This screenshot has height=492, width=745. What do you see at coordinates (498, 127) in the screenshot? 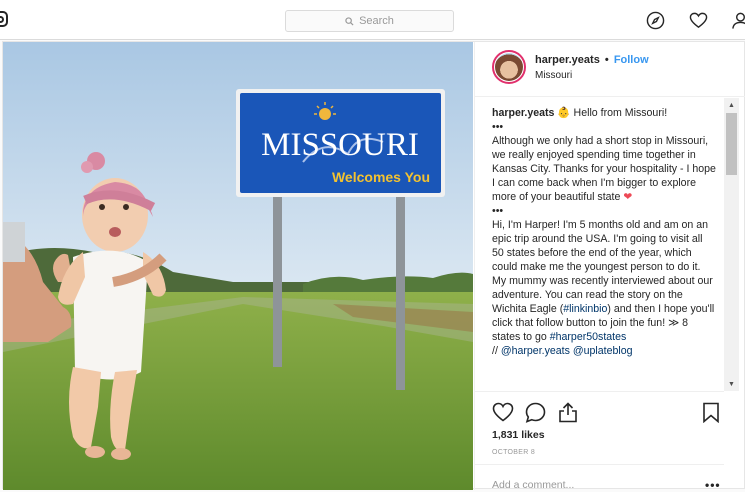
I see `caption-dots-1: •••` at bounding box center [498, 127].